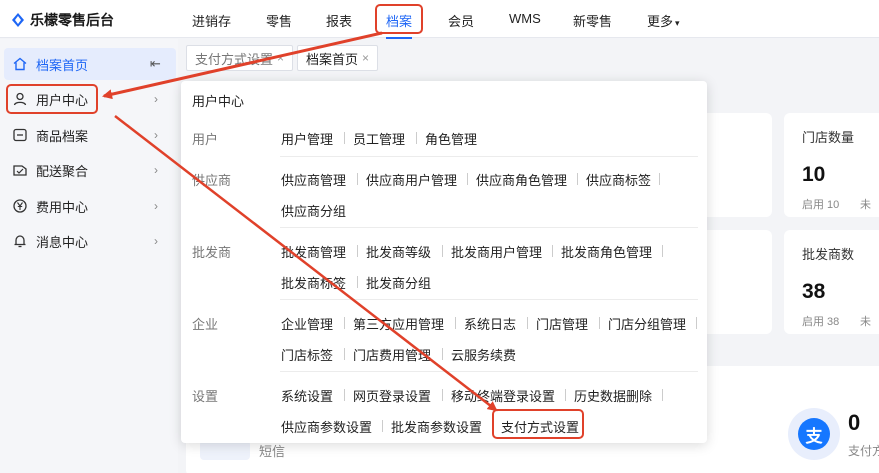 The image size is (879, 473). I want to click on category-enterprise: 企业, so click(205, 324).